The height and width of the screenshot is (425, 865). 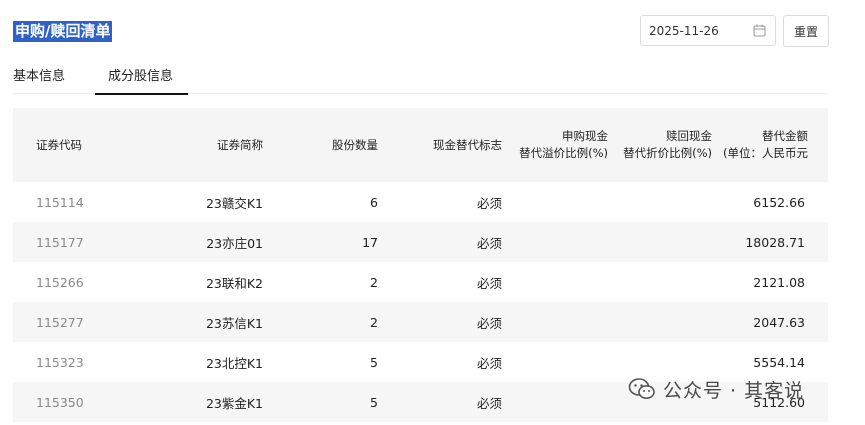 I want to click on watermark: 公众号 · 其客说, so click(x=716, y=389).